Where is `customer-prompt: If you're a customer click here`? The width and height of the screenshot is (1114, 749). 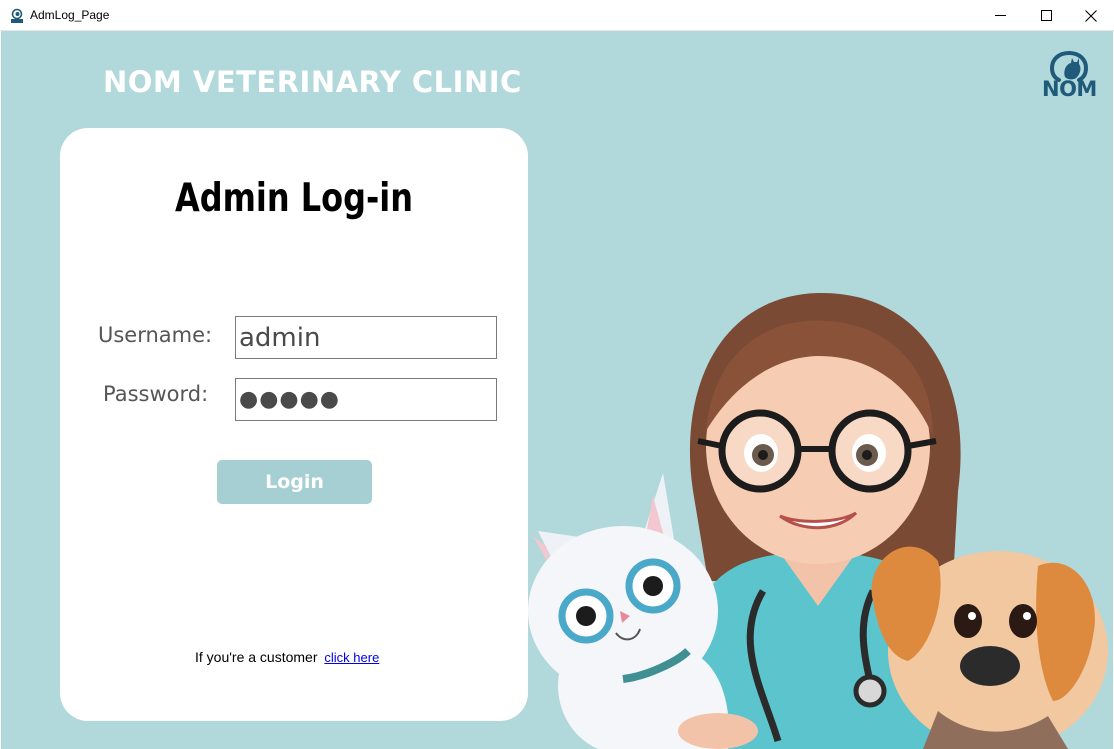
customer-prompt: If you're a customer click here is located at coordinates (287, 657).